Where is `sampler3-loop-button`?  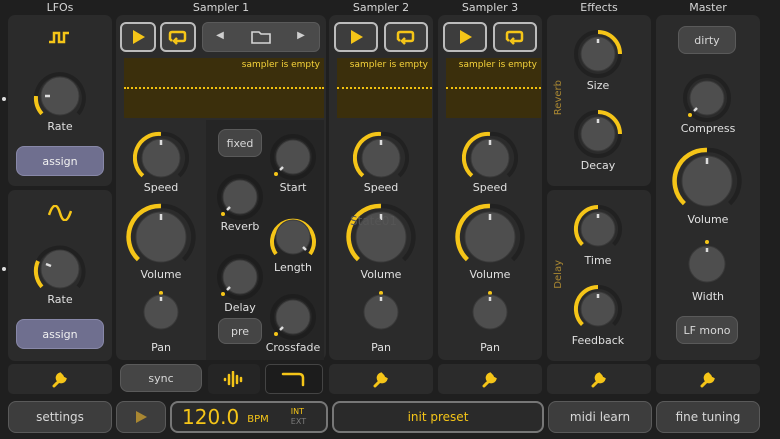 sampler3-loop-button is located at coordinates (515, 37).